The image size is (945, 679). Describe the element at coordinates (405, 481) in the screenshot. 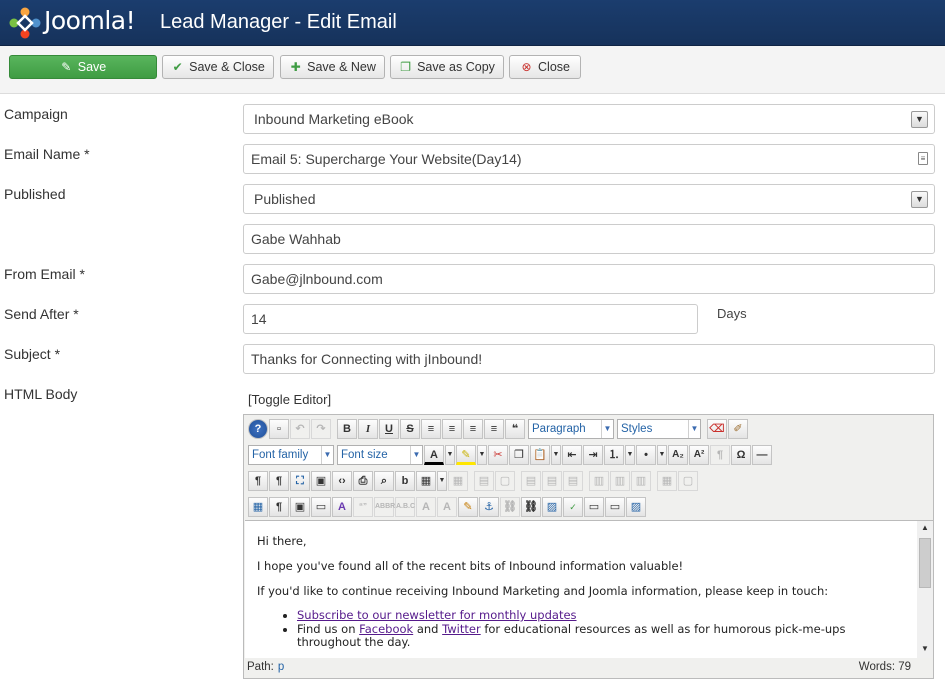

I see `replace-icon: b` at that location.